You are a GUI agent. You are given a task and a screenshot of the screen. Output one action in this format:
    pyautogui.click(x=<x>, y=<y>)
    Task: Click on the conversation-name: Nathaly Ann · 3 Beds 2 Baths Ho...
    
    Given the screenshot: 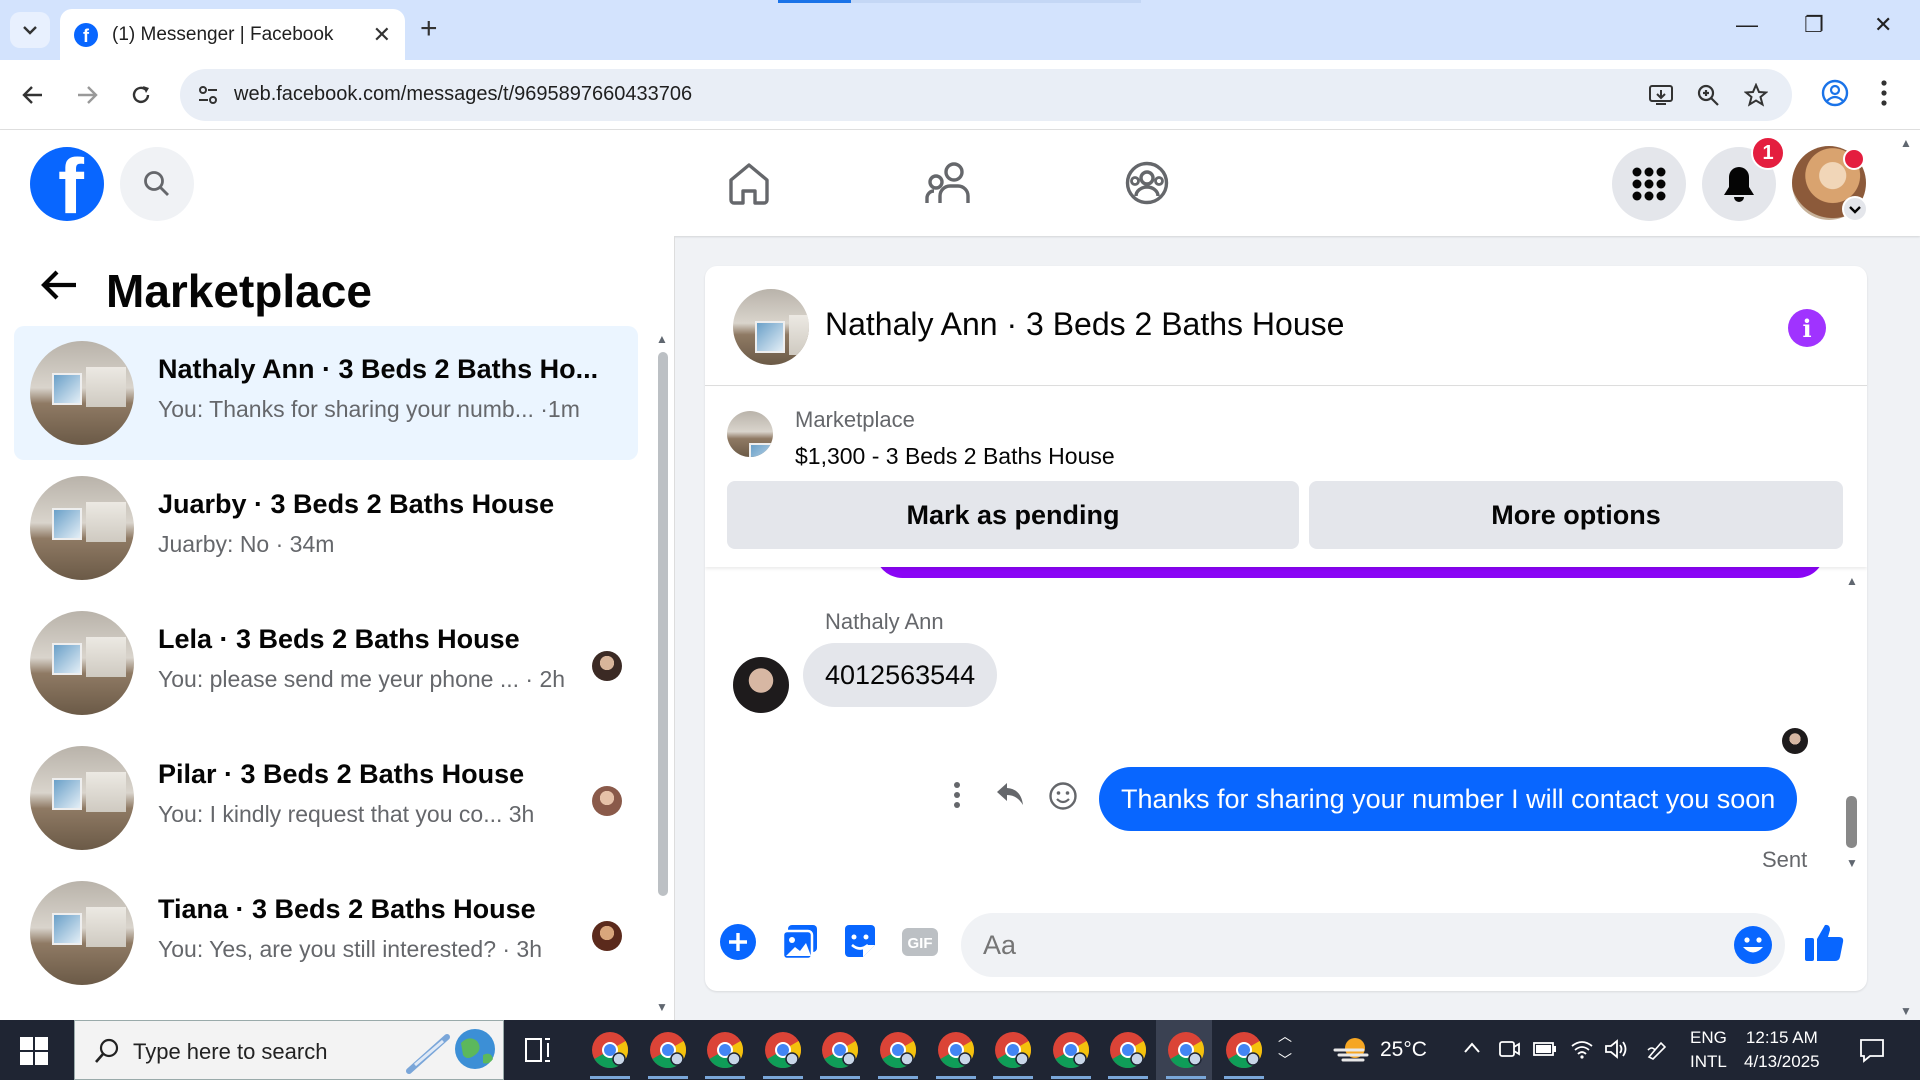 What is the action you would take?
    pyautogui.click(x=378, y=369)
    